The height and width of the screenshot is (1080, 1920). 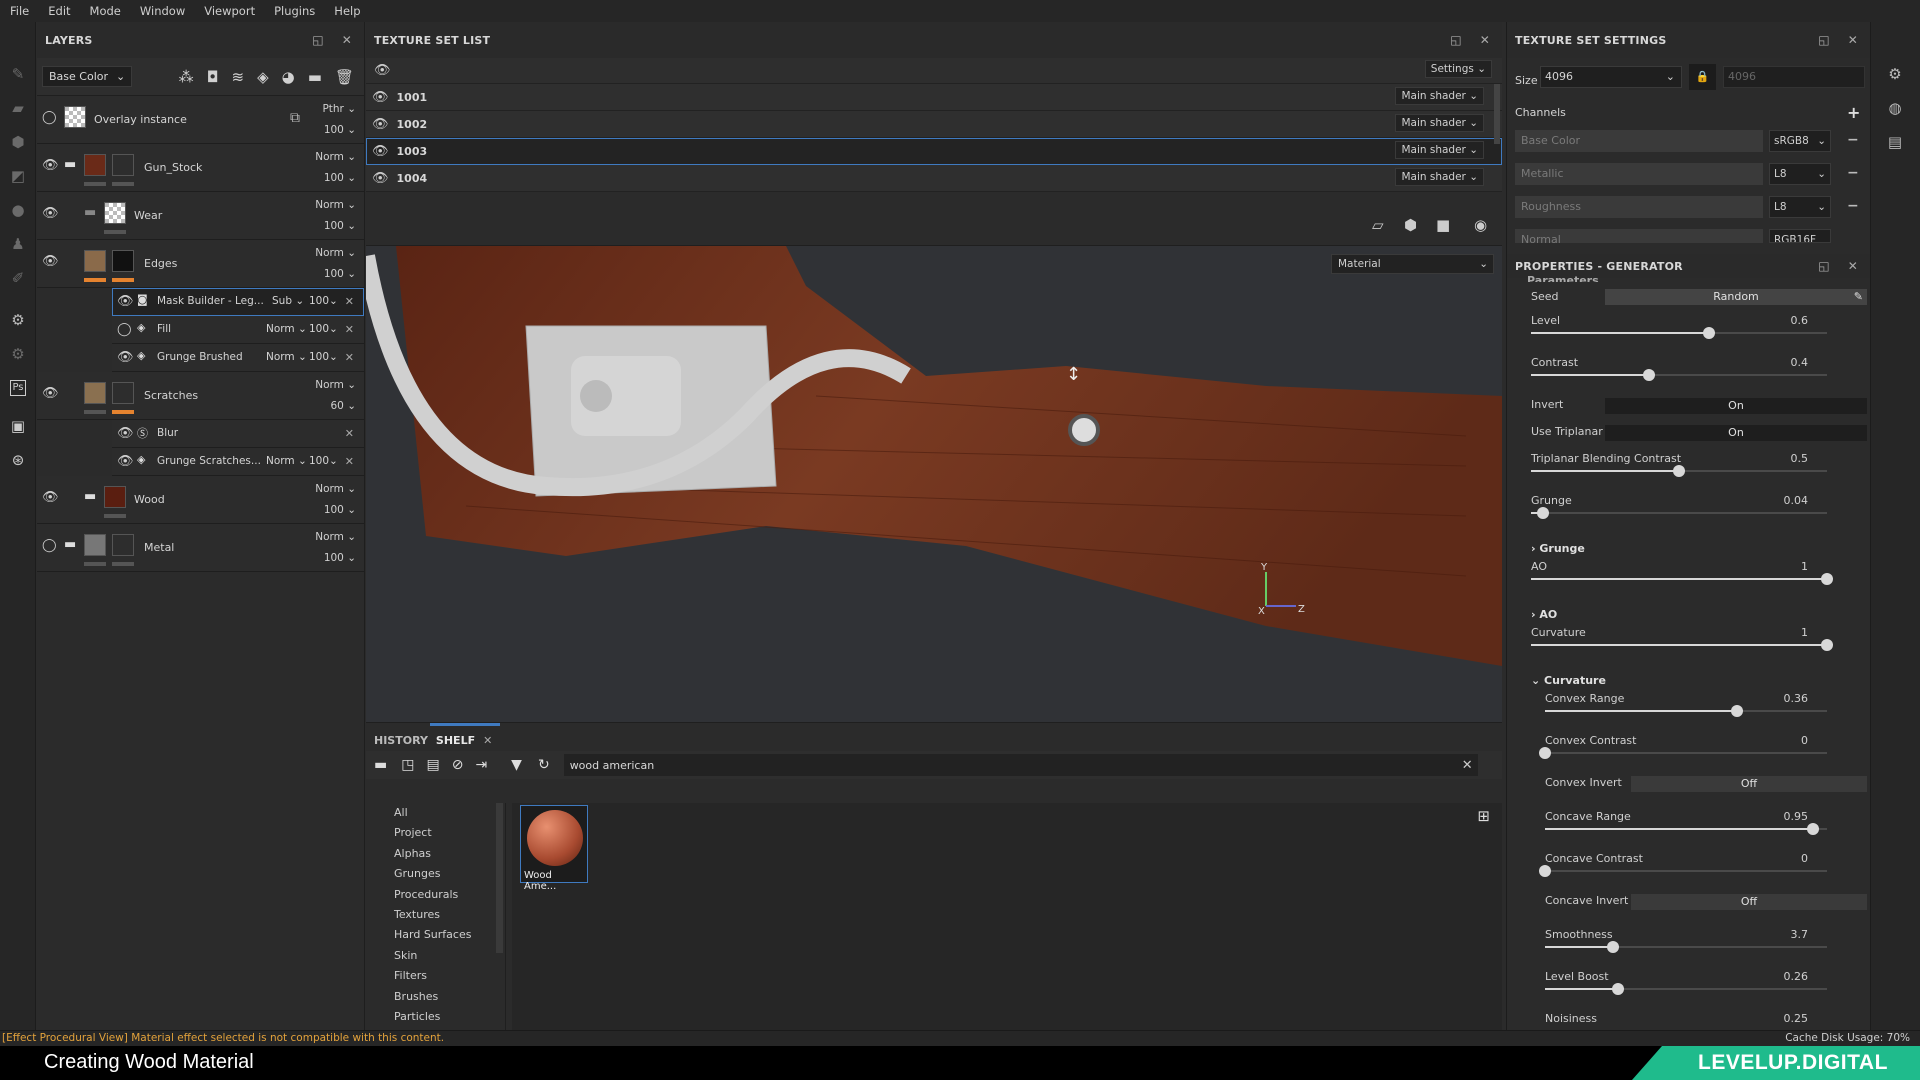 What do you see at coordinates (1611, 77) in the screenshot?
I see `size-select: 4096 ⌄` at bounding box center [1611, 77].